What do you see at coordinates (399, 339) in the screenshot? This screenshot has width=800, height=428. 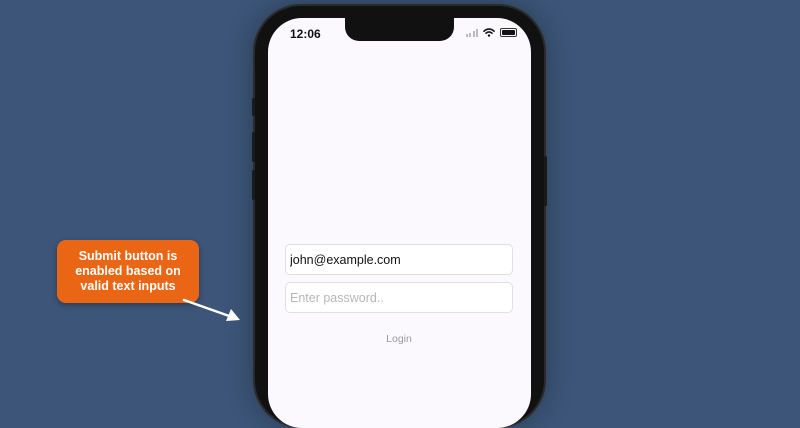 I see `login-button: Login` at bounding box center [399, 339].